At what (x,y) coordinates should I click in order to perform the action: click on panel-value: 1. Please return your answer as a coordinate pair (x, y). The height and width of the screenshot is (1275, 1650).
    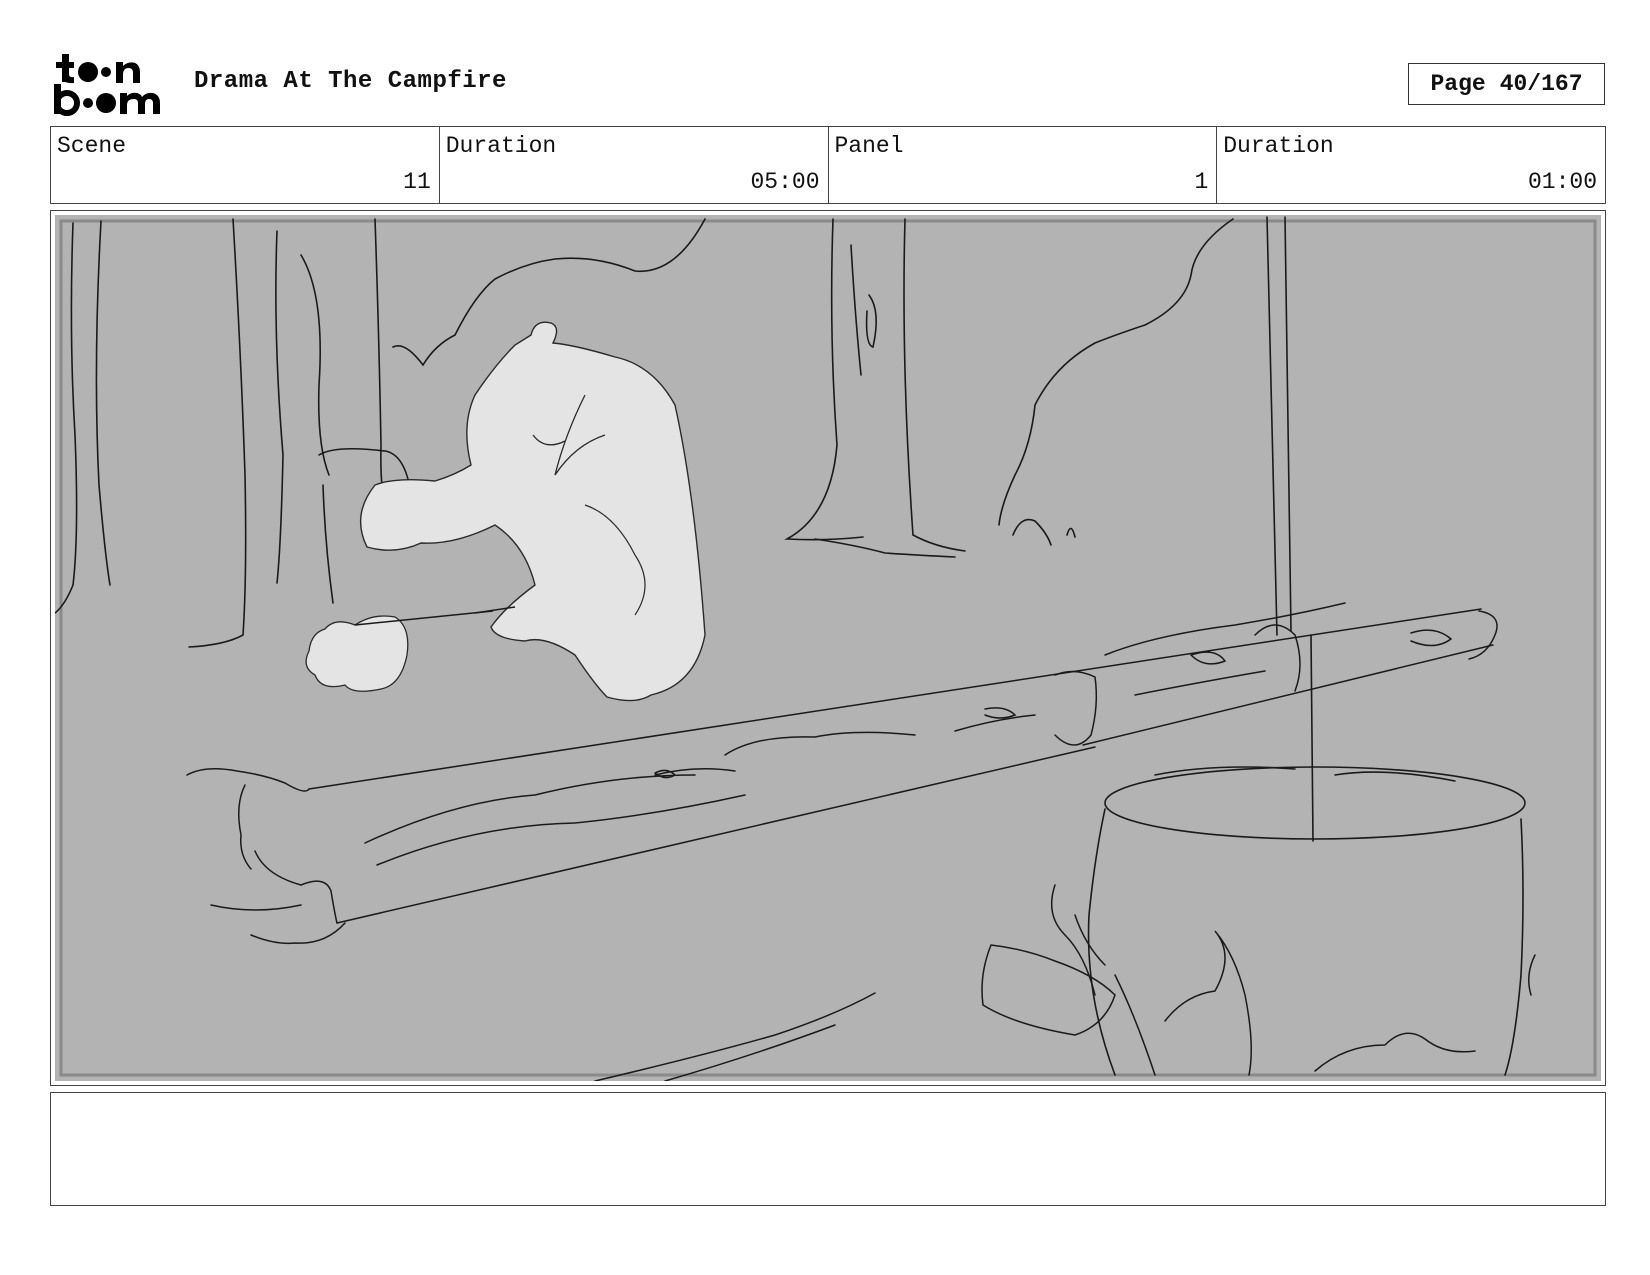
    Looking at the image, I should click on (1201, 182).